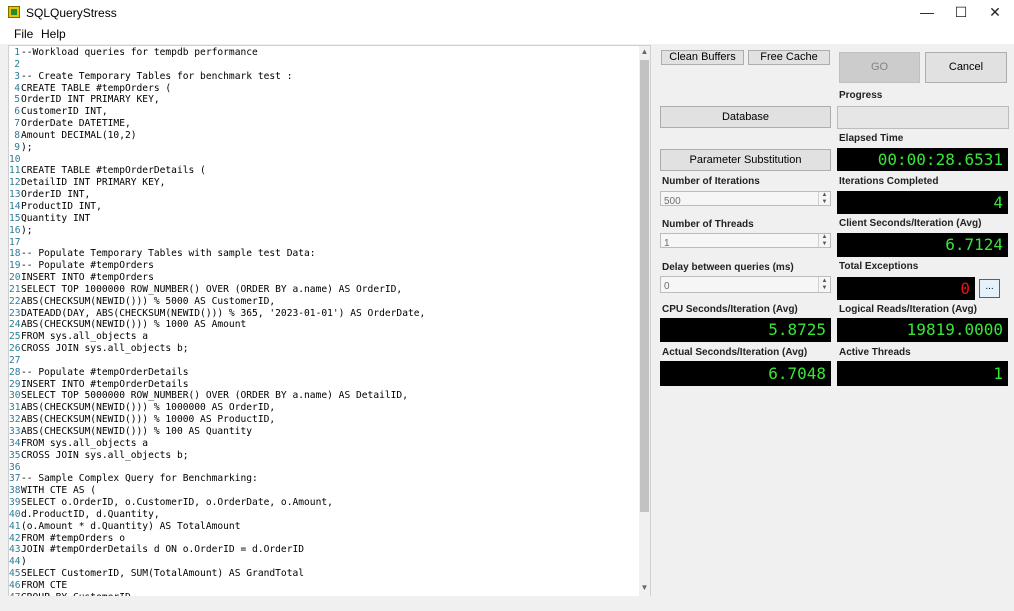 This screenshot has height=611, width=1014. What do you see at coordinates (90, 100) in the screenshot?
I see `code-text: OrderID INT PRIMARY KEY,` at bounding box center [90, 100].